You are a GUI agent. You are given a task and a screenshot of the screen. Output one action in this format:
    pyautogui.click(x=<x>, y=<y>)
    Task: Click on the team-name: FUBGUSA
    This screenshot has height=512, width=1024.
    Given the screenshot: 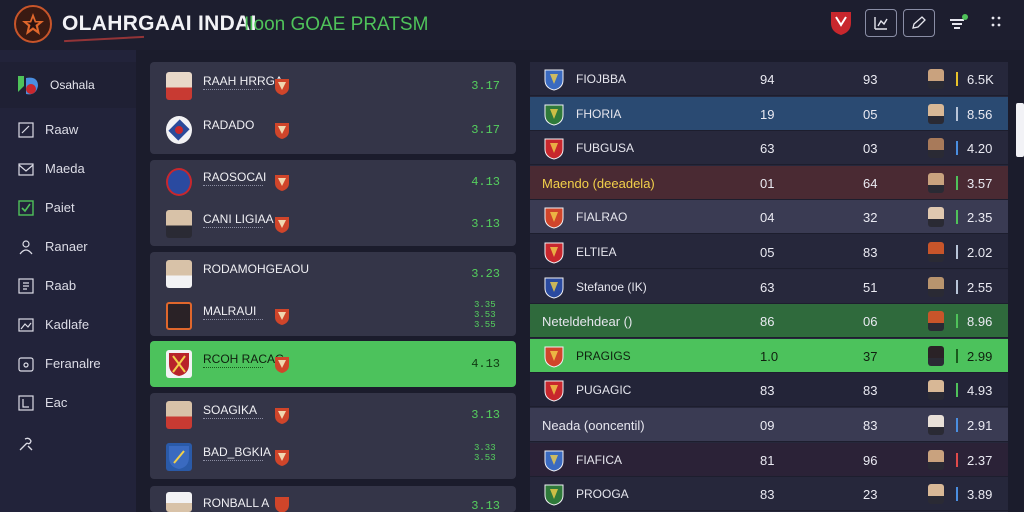 What is the action you would take?
    pyautogui.click(x=605, y=148)
    